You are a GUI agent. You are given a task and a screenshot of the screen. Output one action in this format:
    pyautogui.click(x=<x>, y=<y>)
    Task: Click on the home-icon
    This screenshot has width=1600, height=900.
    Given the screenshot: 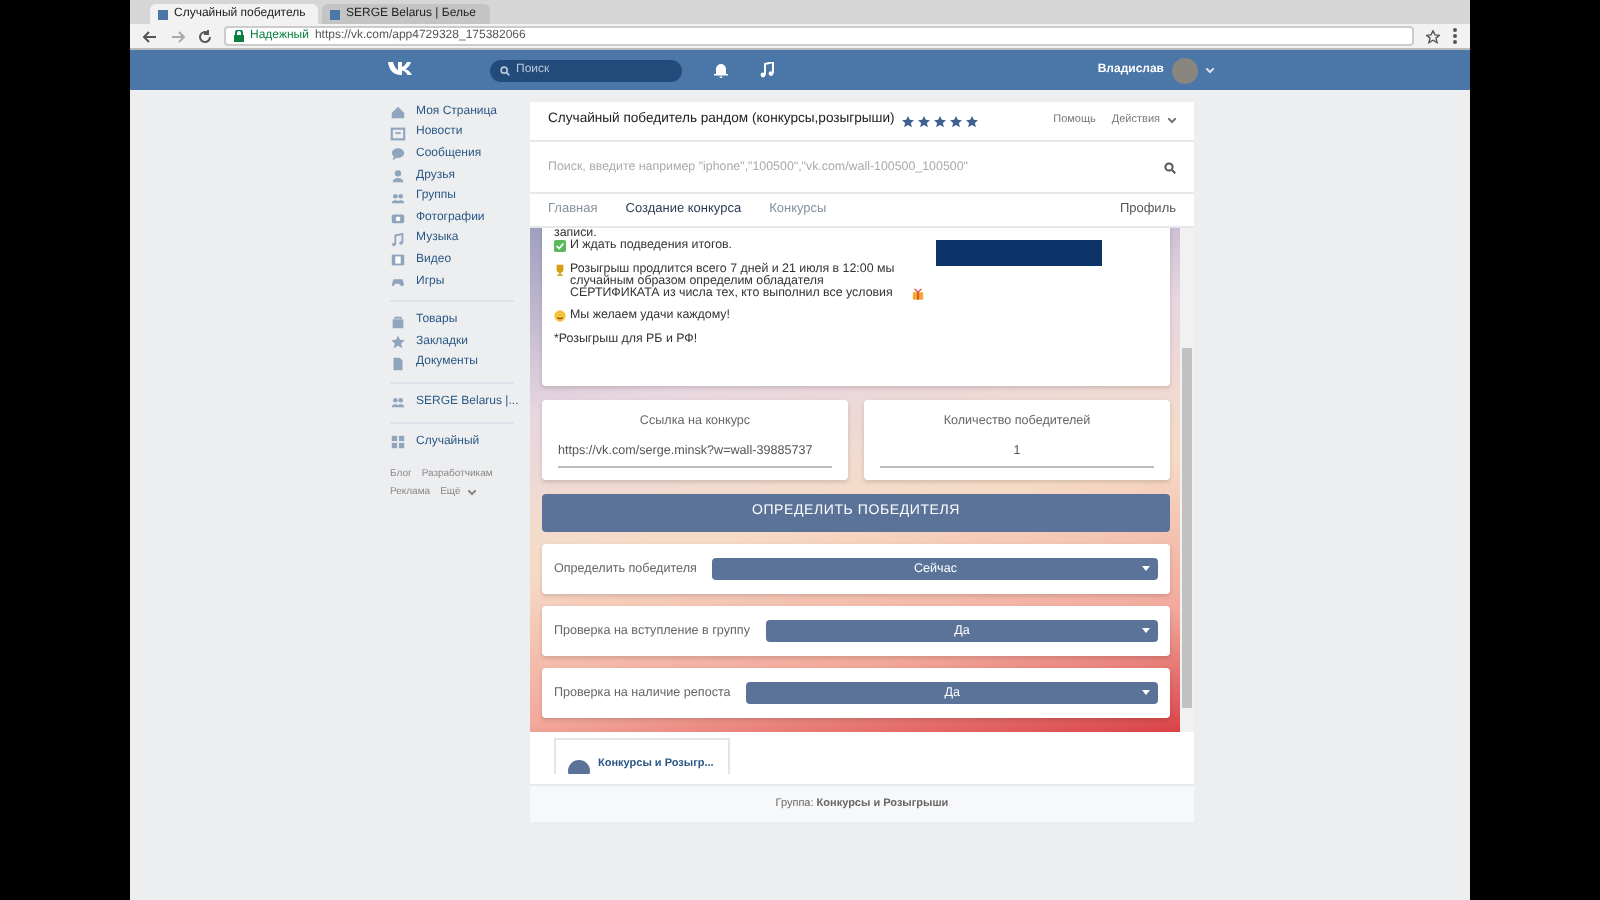 What is the action you would take?
    pyautogui.click(x=398, y=112)
    